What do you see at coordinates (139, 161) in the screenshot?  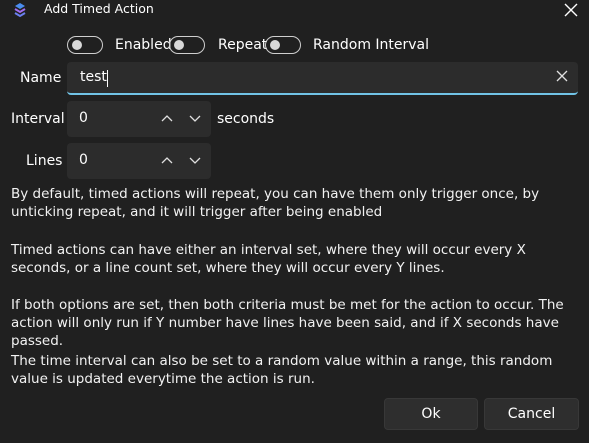 I see `lines-stepper: 0` at bounding box center [139, 161].